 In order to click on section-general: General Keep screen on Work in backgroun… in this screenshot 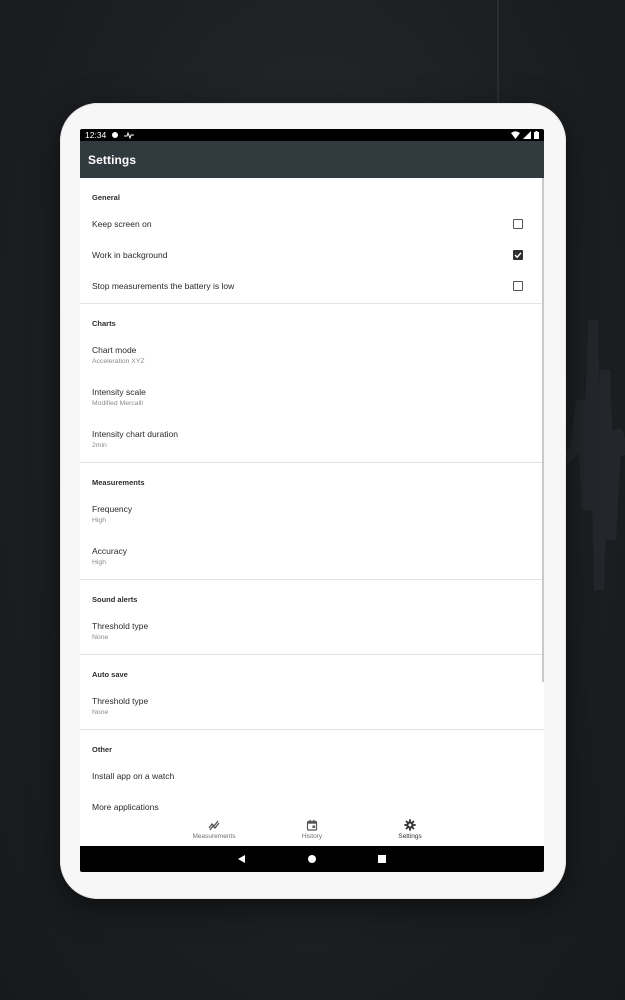, I will do `click(312, 241)`.